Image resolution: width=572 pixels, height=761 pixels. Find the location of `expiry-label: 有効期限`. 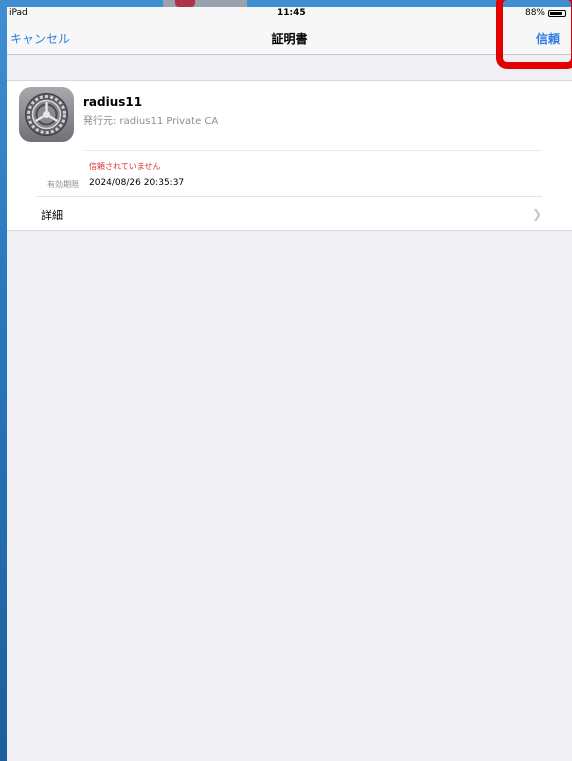

expiry-label: 有効期限 is located at coordinates (63, 184).